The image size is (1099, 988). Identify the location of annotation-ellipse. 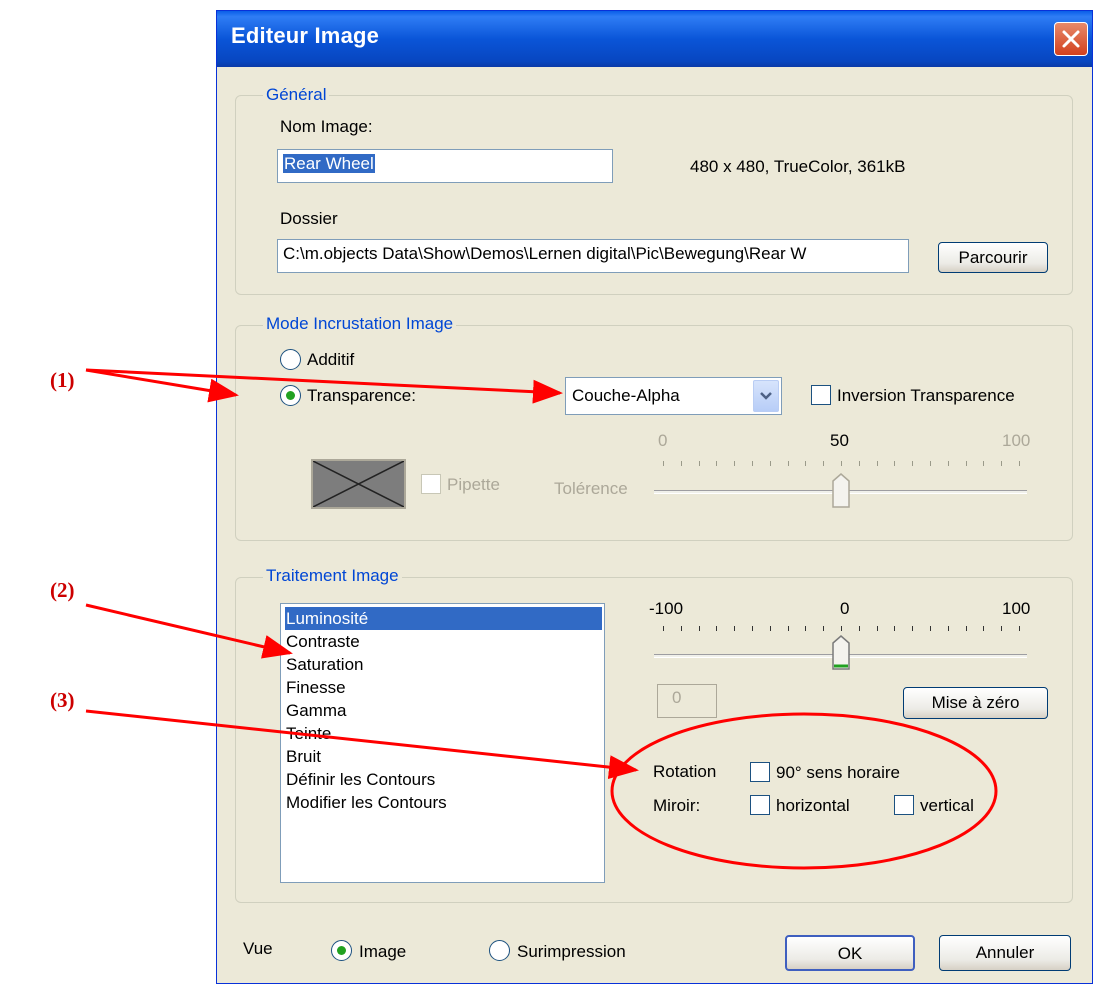
(804, 791).